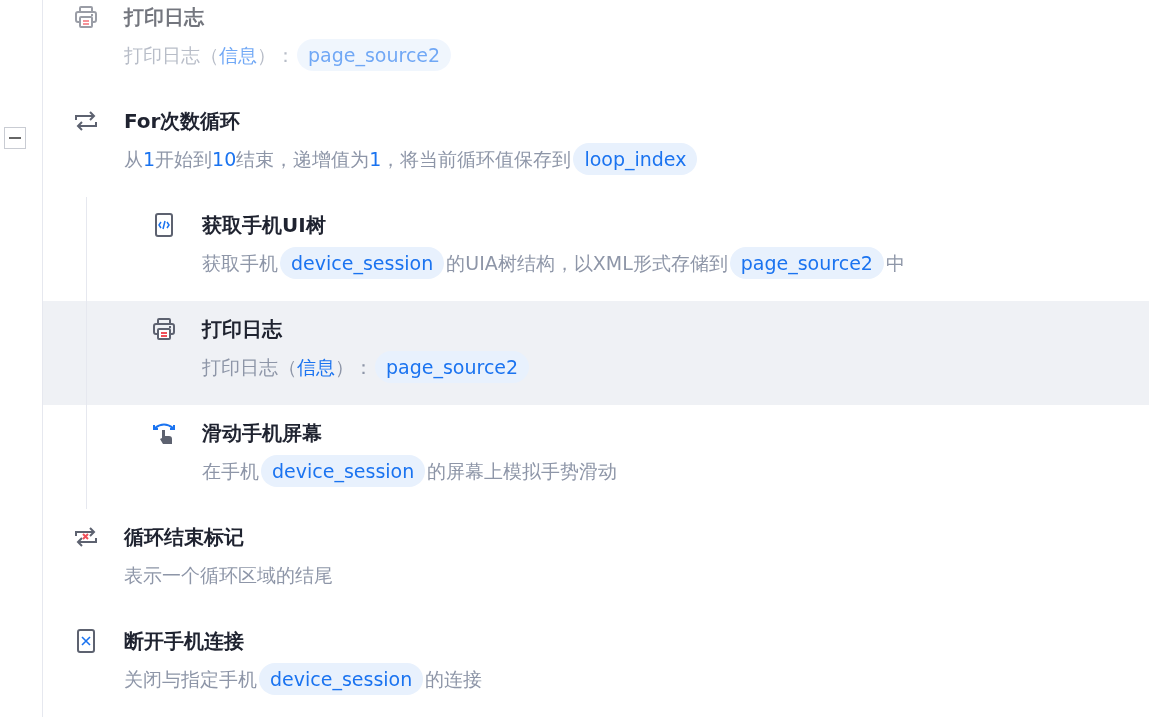 The image size is (1149, 721). Describe the element at coordinates (184, 537) in the screenshot. I see `step-title: 循环结束标记` at that location.